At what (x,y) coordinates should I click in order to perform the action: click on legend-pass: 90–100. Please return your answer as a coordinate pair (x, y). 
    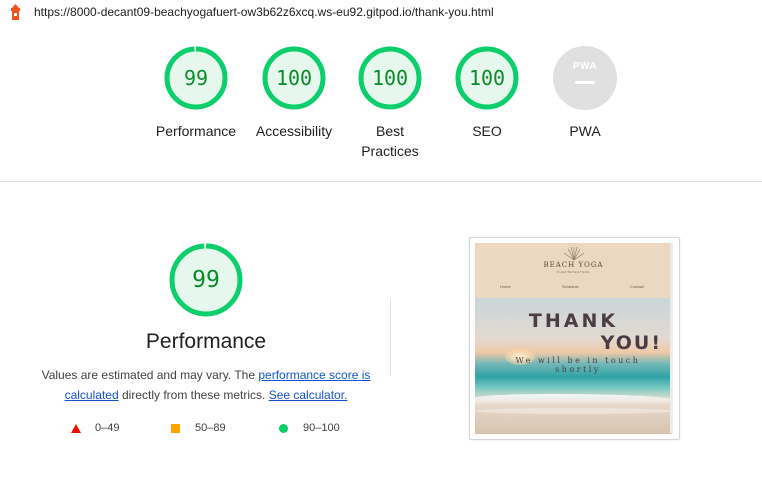
    Looking at the image, I should click on (309, 428).